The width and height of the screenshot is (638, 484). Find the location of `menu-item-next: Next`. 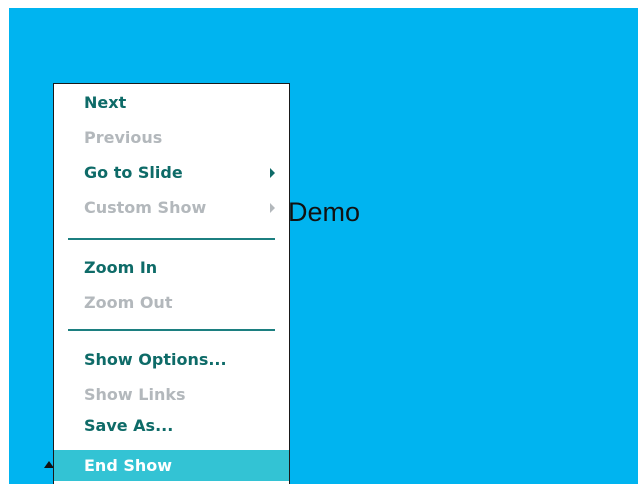

menu-item-next: Next is located at coordinates (171, 102).